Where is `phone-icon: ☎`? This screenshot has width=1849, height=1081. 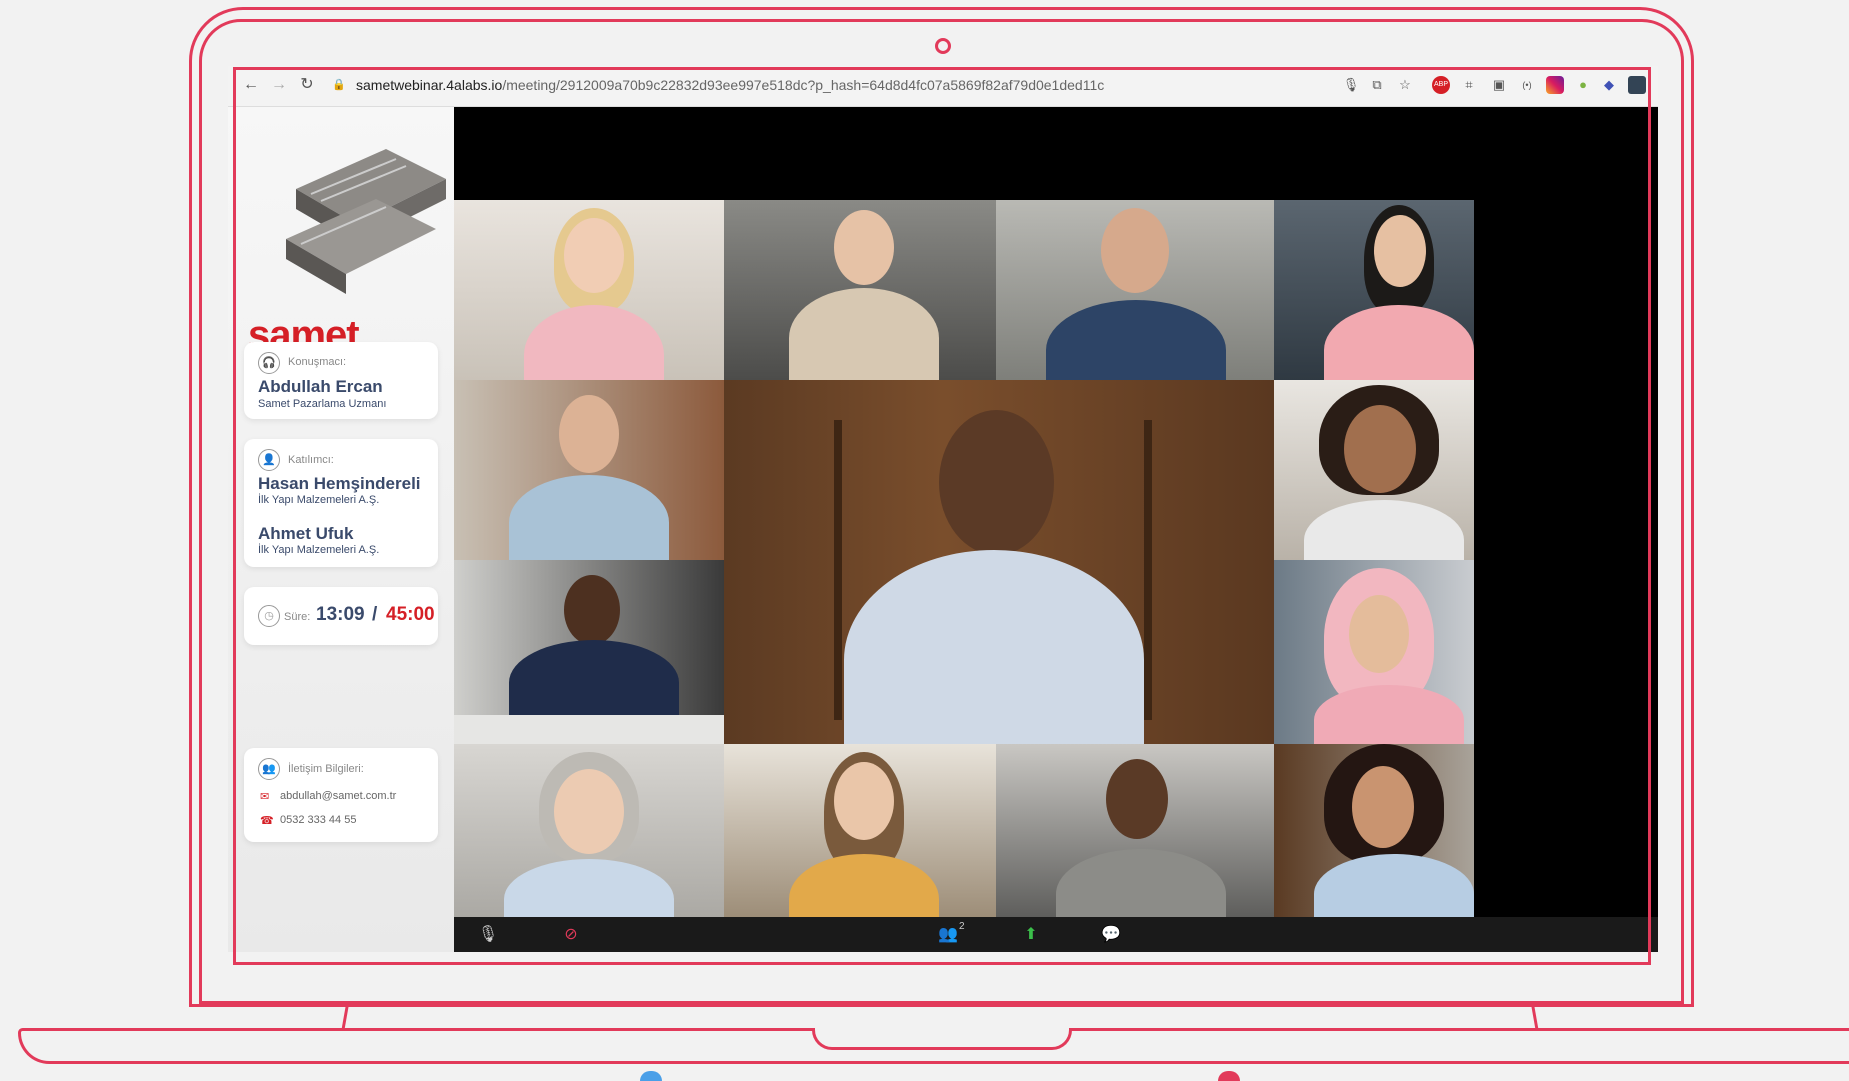 phone-icon: ☎ is located at coordinates (267, 821).